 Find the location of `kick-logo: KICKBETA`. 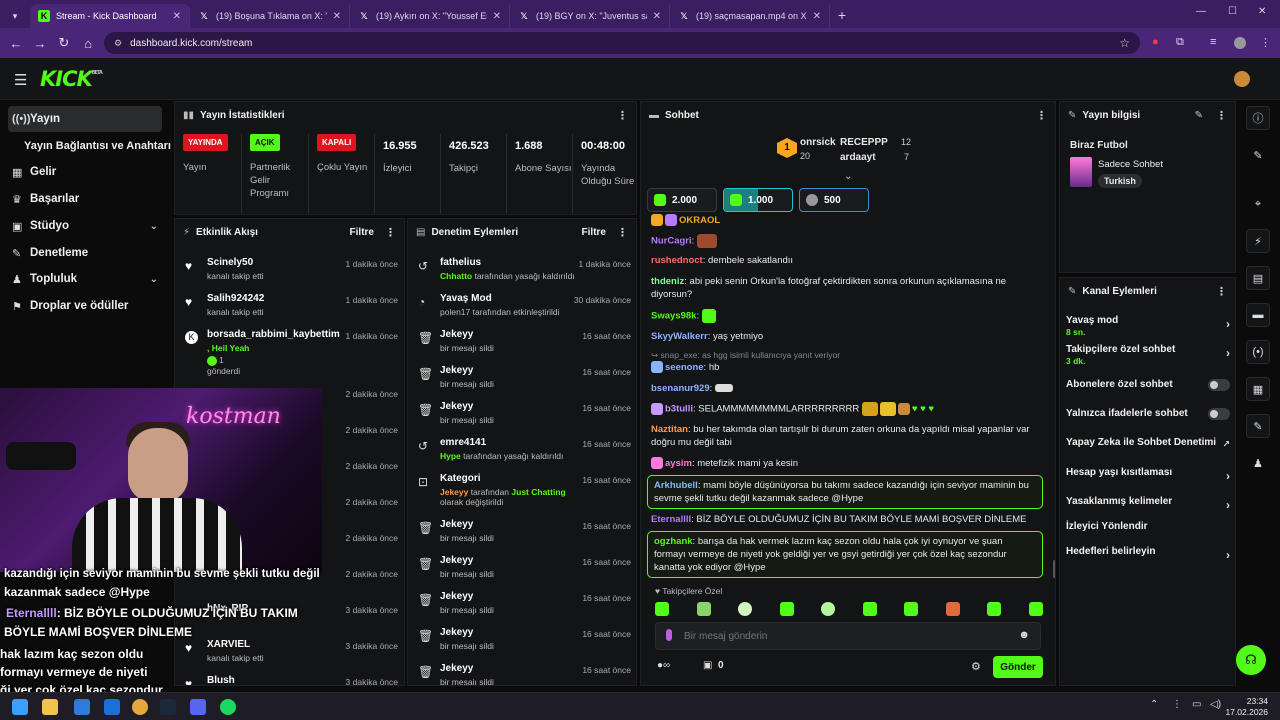

kick-logo: KICKBETA is located at coordinates (71, 79).